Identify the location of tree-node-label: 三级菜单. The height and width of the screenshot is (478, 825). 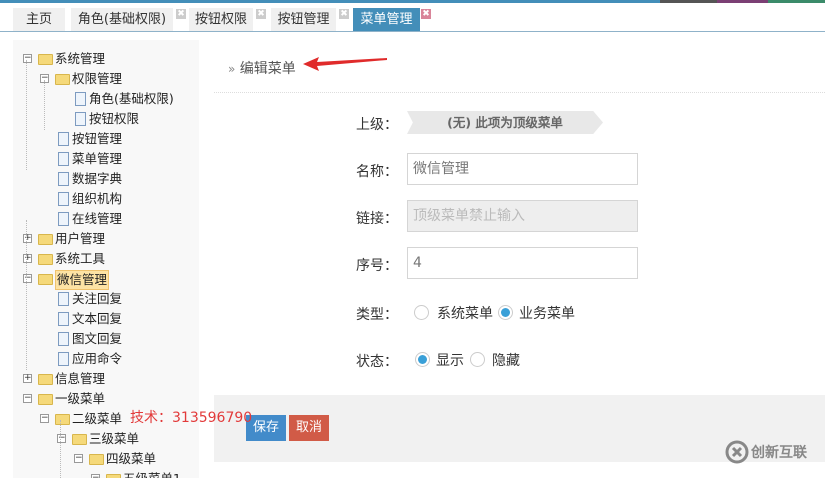
(114, 439).